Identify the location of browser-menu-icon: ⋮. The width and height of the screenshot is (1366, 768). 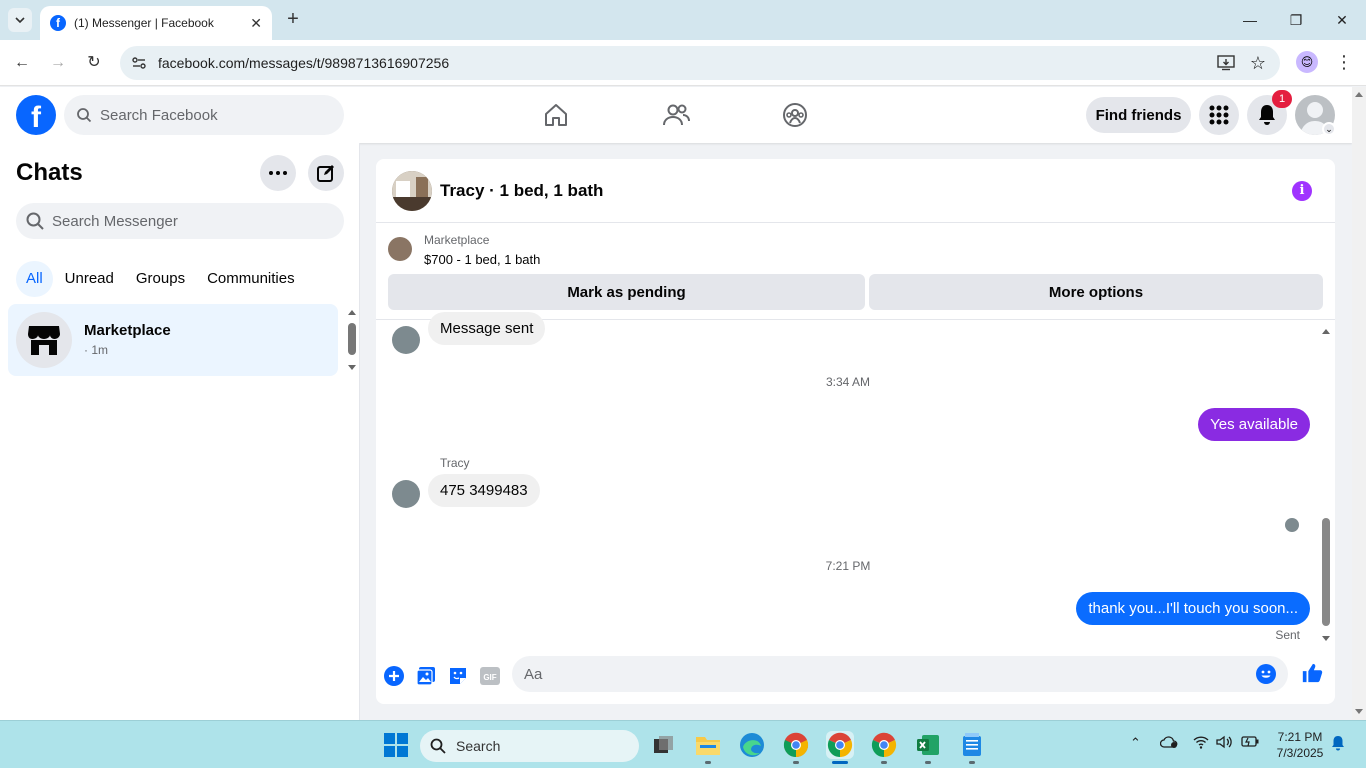
(1344, 63).